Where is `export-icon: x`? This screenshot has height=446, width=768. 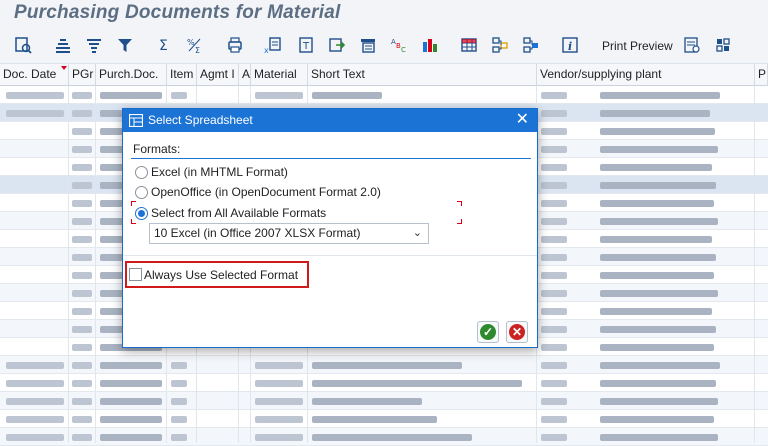 export-icon: x is located at coordinates (273, 45).